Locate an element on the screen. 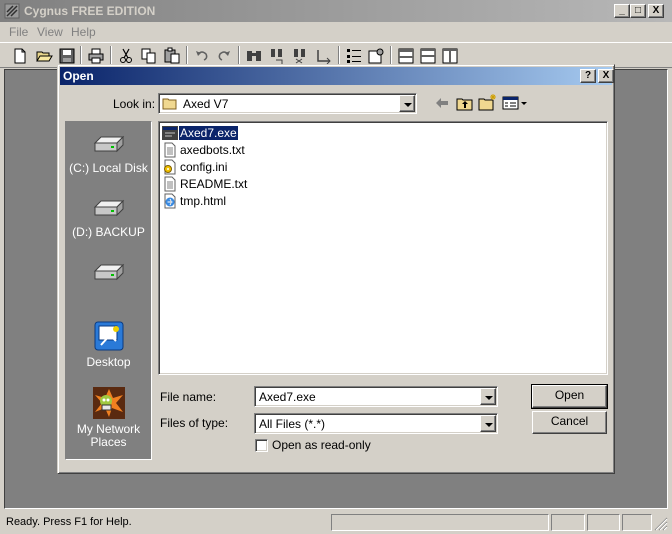  menu-view: View is located at coordinates (50, 32).